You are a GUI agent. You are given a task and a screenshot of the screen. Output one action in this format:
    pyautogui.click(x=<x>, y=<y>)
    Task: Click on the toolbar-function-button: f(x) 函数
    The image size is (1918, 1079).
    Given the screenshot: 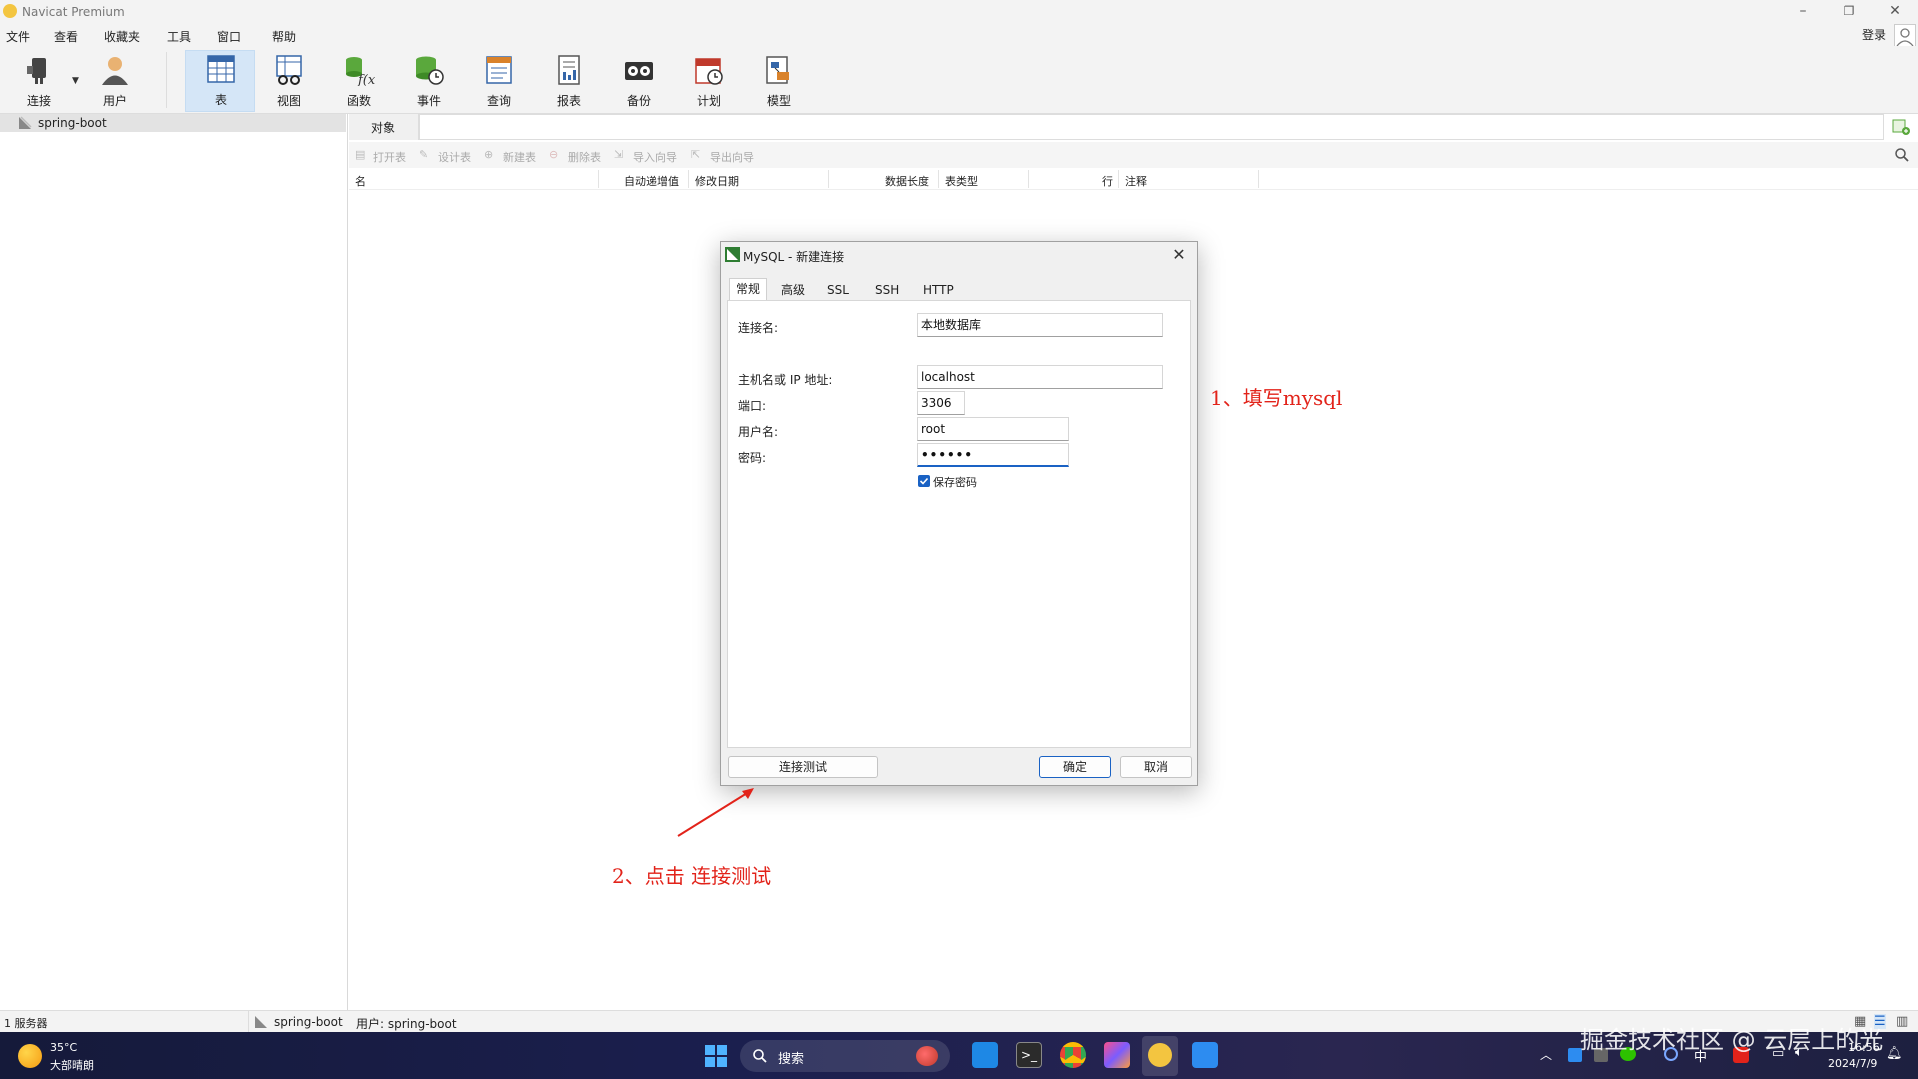 What is the action you would take?
    pyautogui.click(x=359, y=81)
    